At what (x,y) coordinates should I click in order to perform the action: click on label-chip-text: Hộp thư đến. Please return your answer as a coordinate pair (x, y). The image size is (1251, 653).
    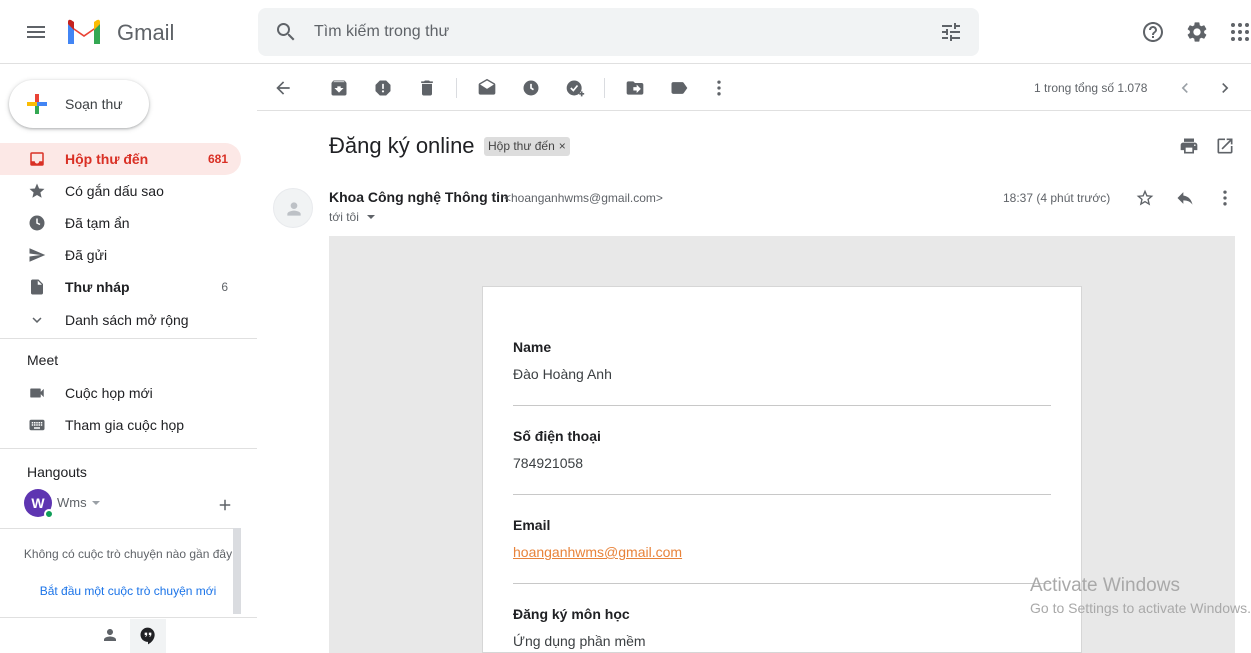
    Looking at the image, I should click on (521, 146).